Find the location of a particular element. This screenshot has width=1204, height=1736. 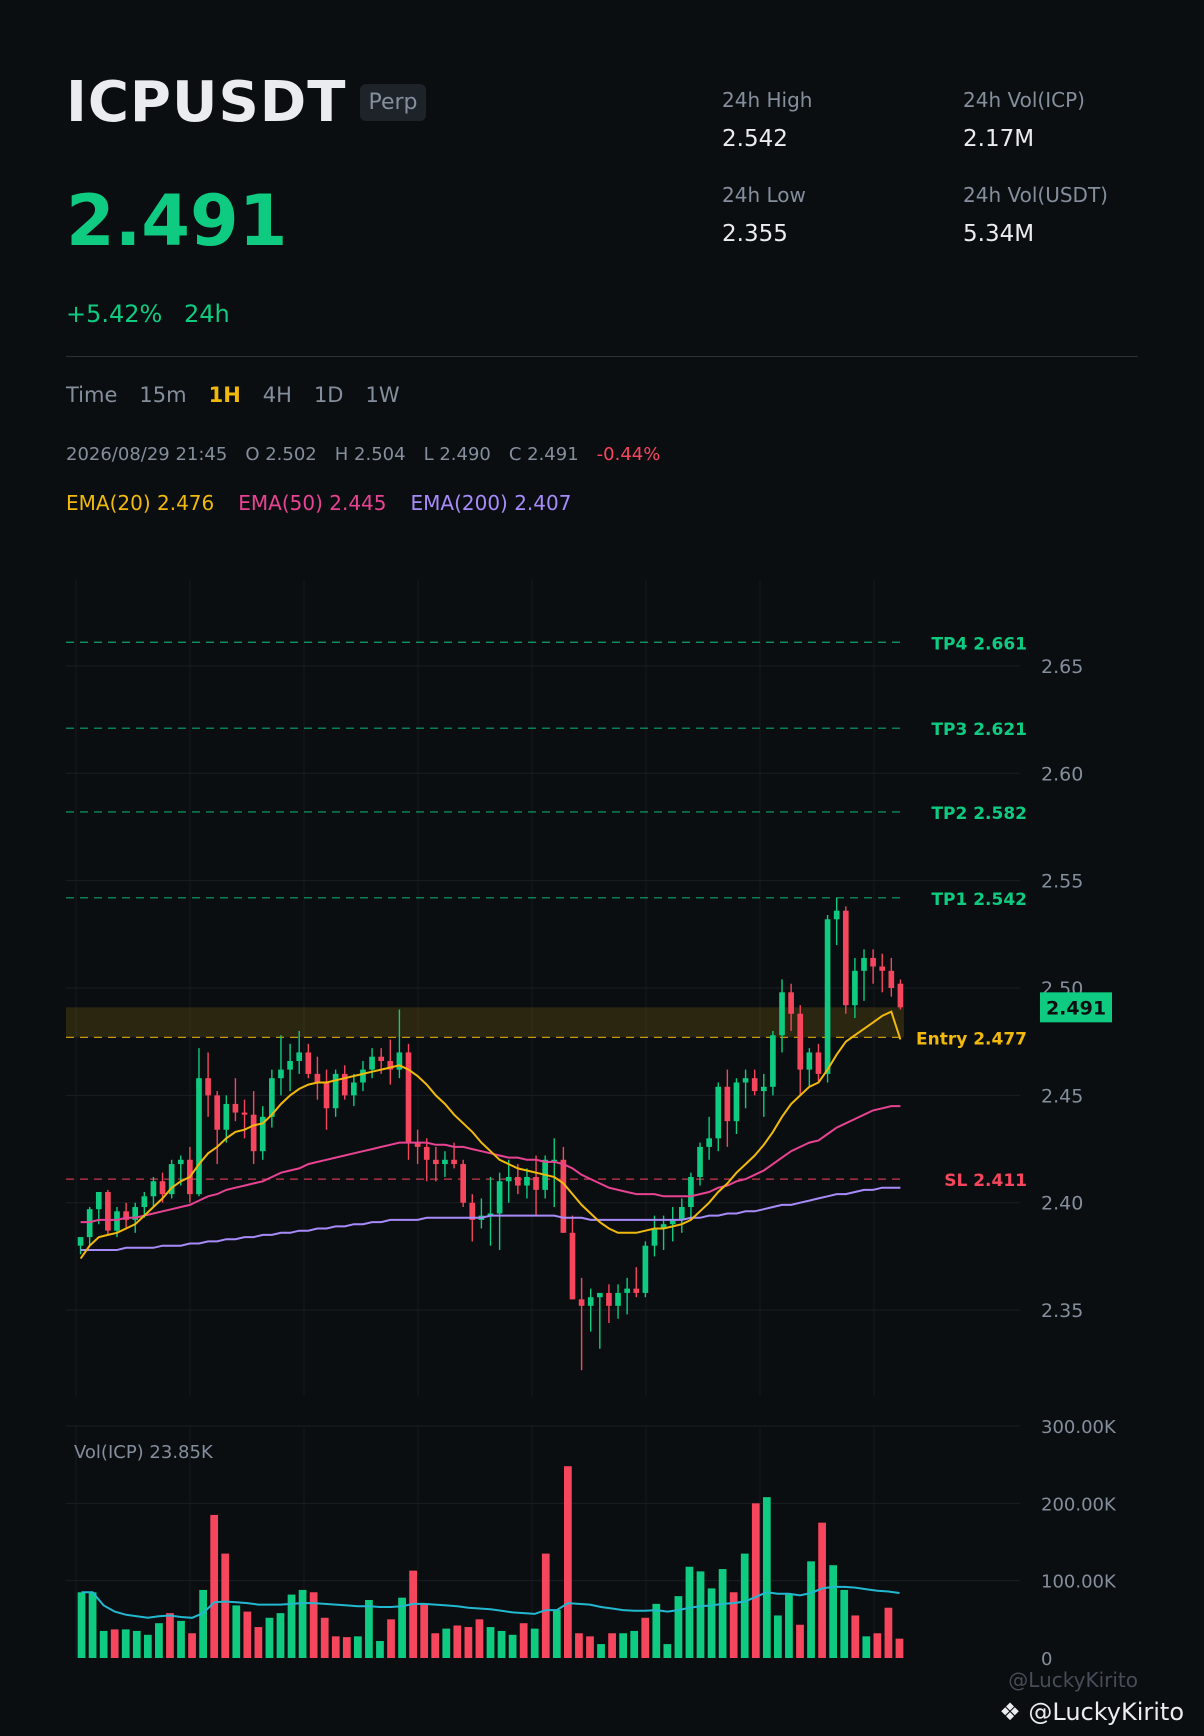

binance-logo-icon: ❖ is located at coordinates (1010, 1712).